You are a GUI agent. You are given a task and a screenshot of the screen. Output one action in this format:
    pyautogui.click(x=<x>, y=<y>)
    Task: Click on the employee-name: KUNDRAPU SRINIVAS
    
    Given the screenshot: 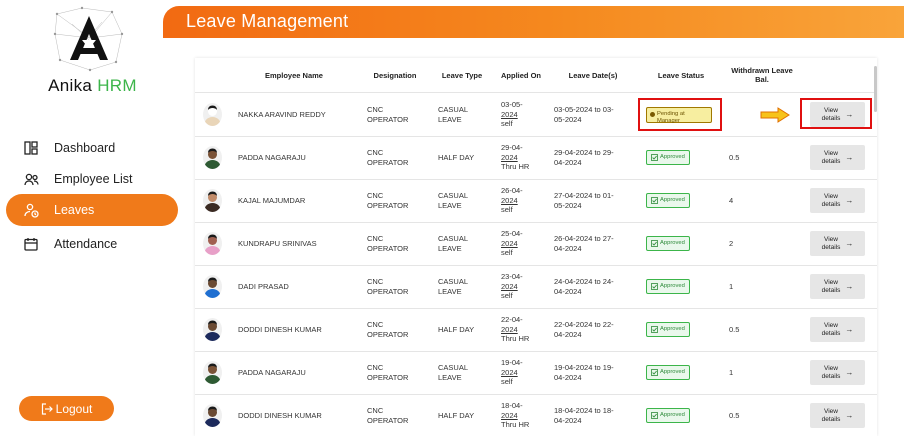 What is the action you would take?
    pyautogui.click(x=277, y=243)
    